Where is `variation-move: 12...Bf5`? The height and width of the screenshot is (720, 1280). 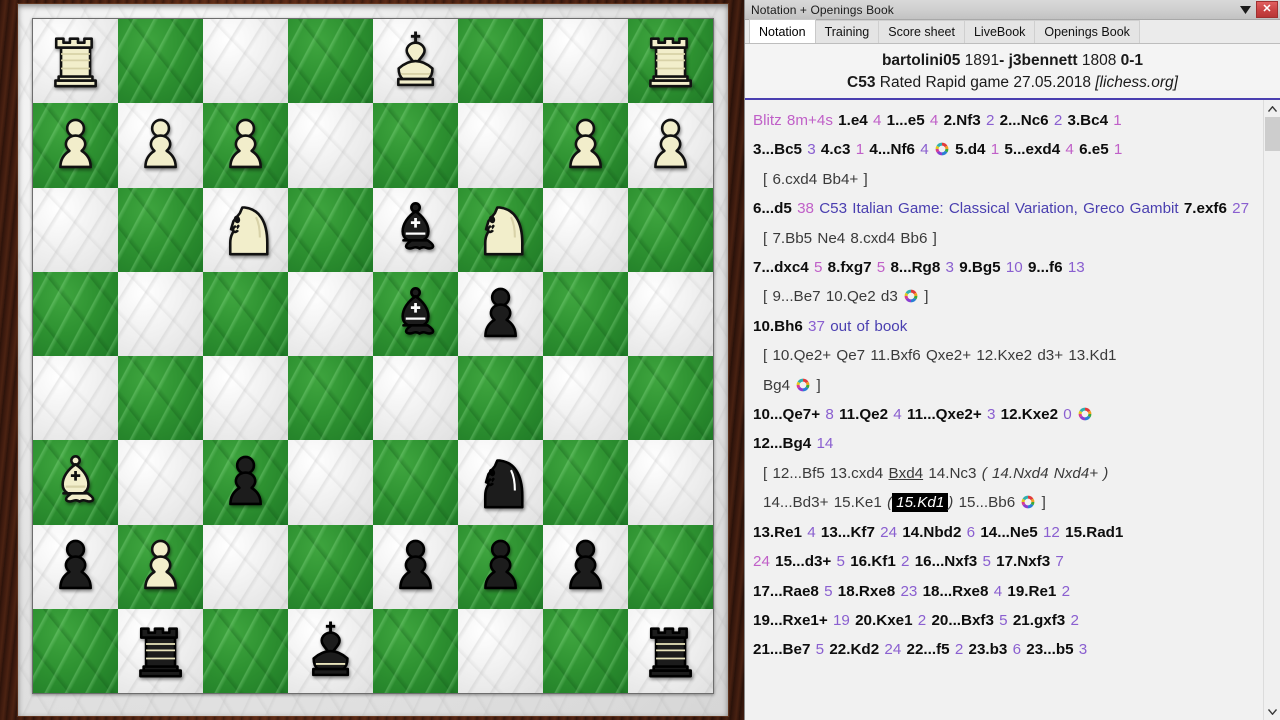
variation-move: 12...Bf5 is located at coordinates (798, 473).